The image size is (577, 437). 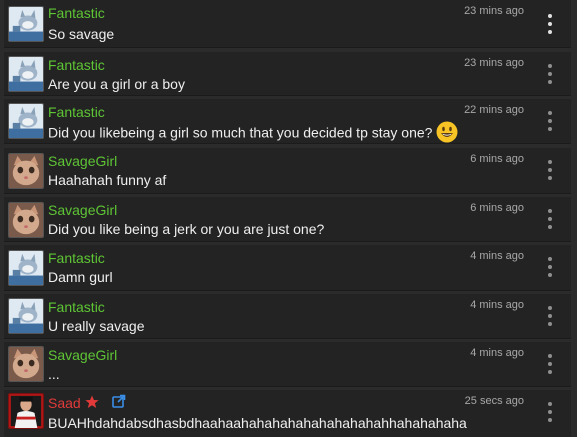 I want to click on timestamp: 25 secs ago, so click(x=494, y=401).